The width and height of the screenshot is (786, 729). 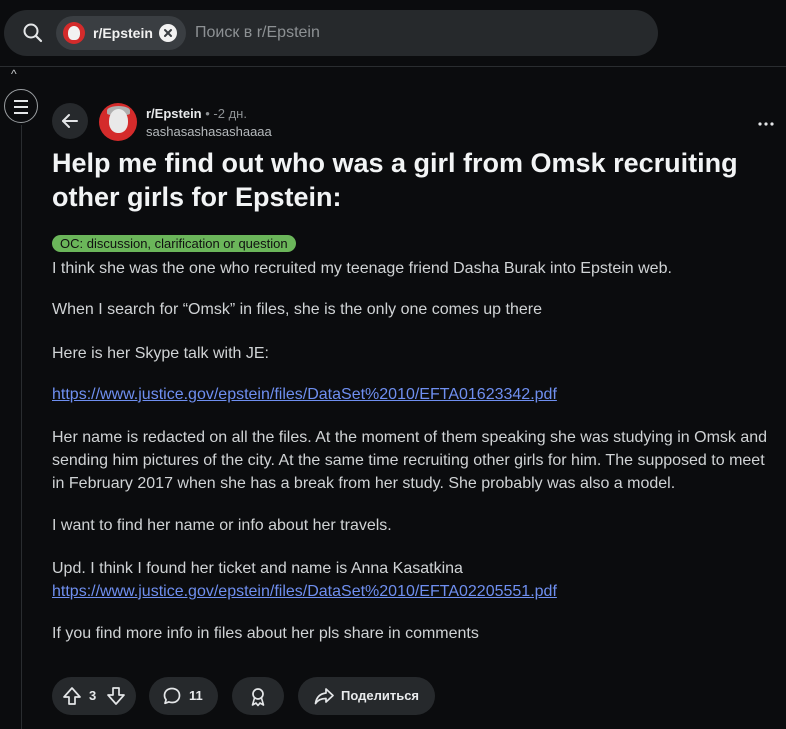 What do you see at coordinates (19, 398) in the screenshot?
I see `left-rail: ^` at bounding box center [19, 398].